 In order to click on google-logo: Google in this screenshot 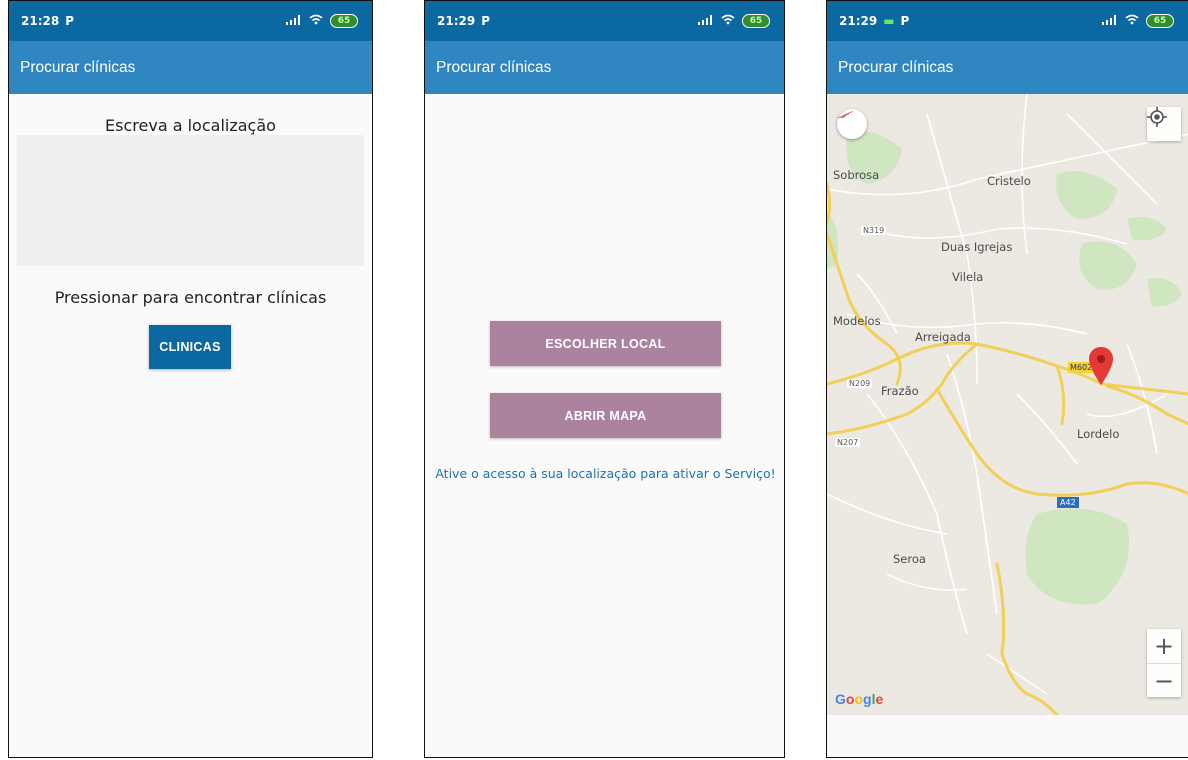, I will do `click(859, 699)`.